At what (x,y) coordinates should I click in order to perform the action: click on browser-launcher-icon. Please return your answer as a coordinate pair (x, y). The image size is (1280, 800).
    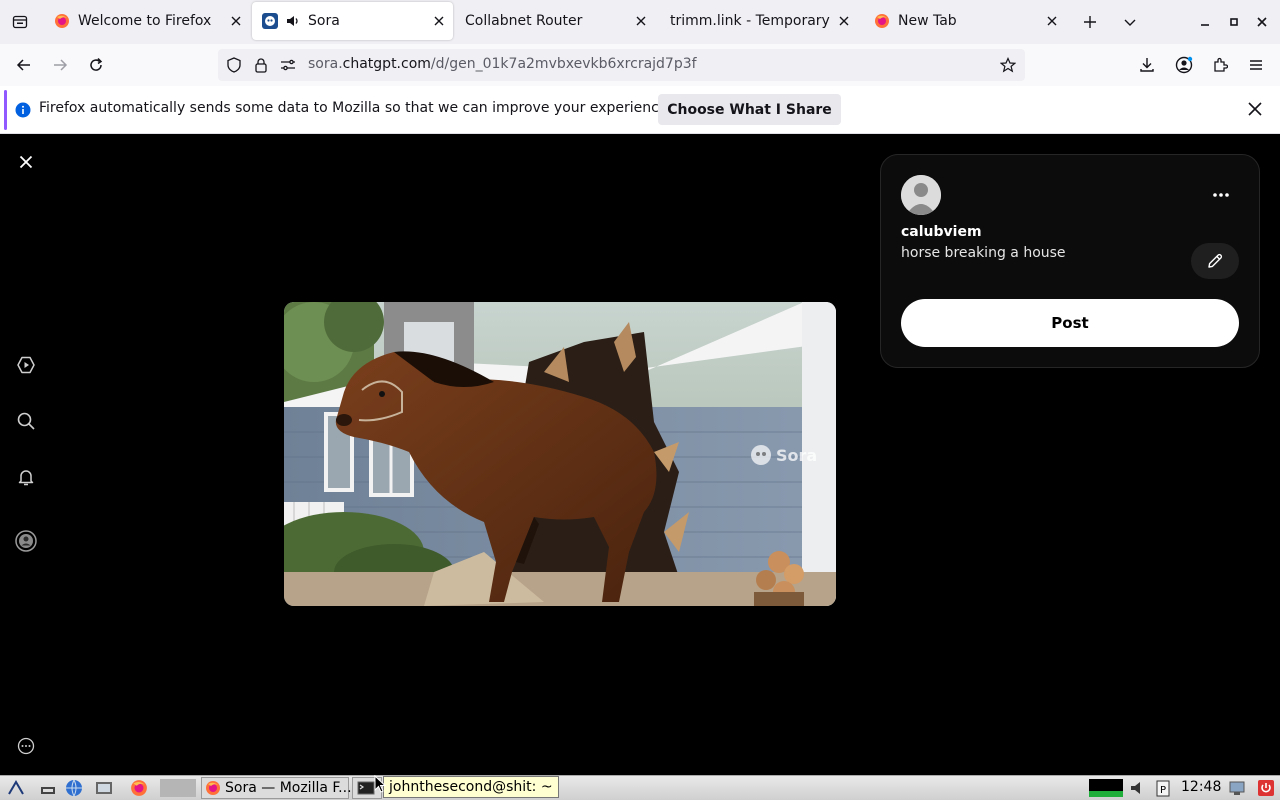
    Looking at the image, I should click on (74, 788).